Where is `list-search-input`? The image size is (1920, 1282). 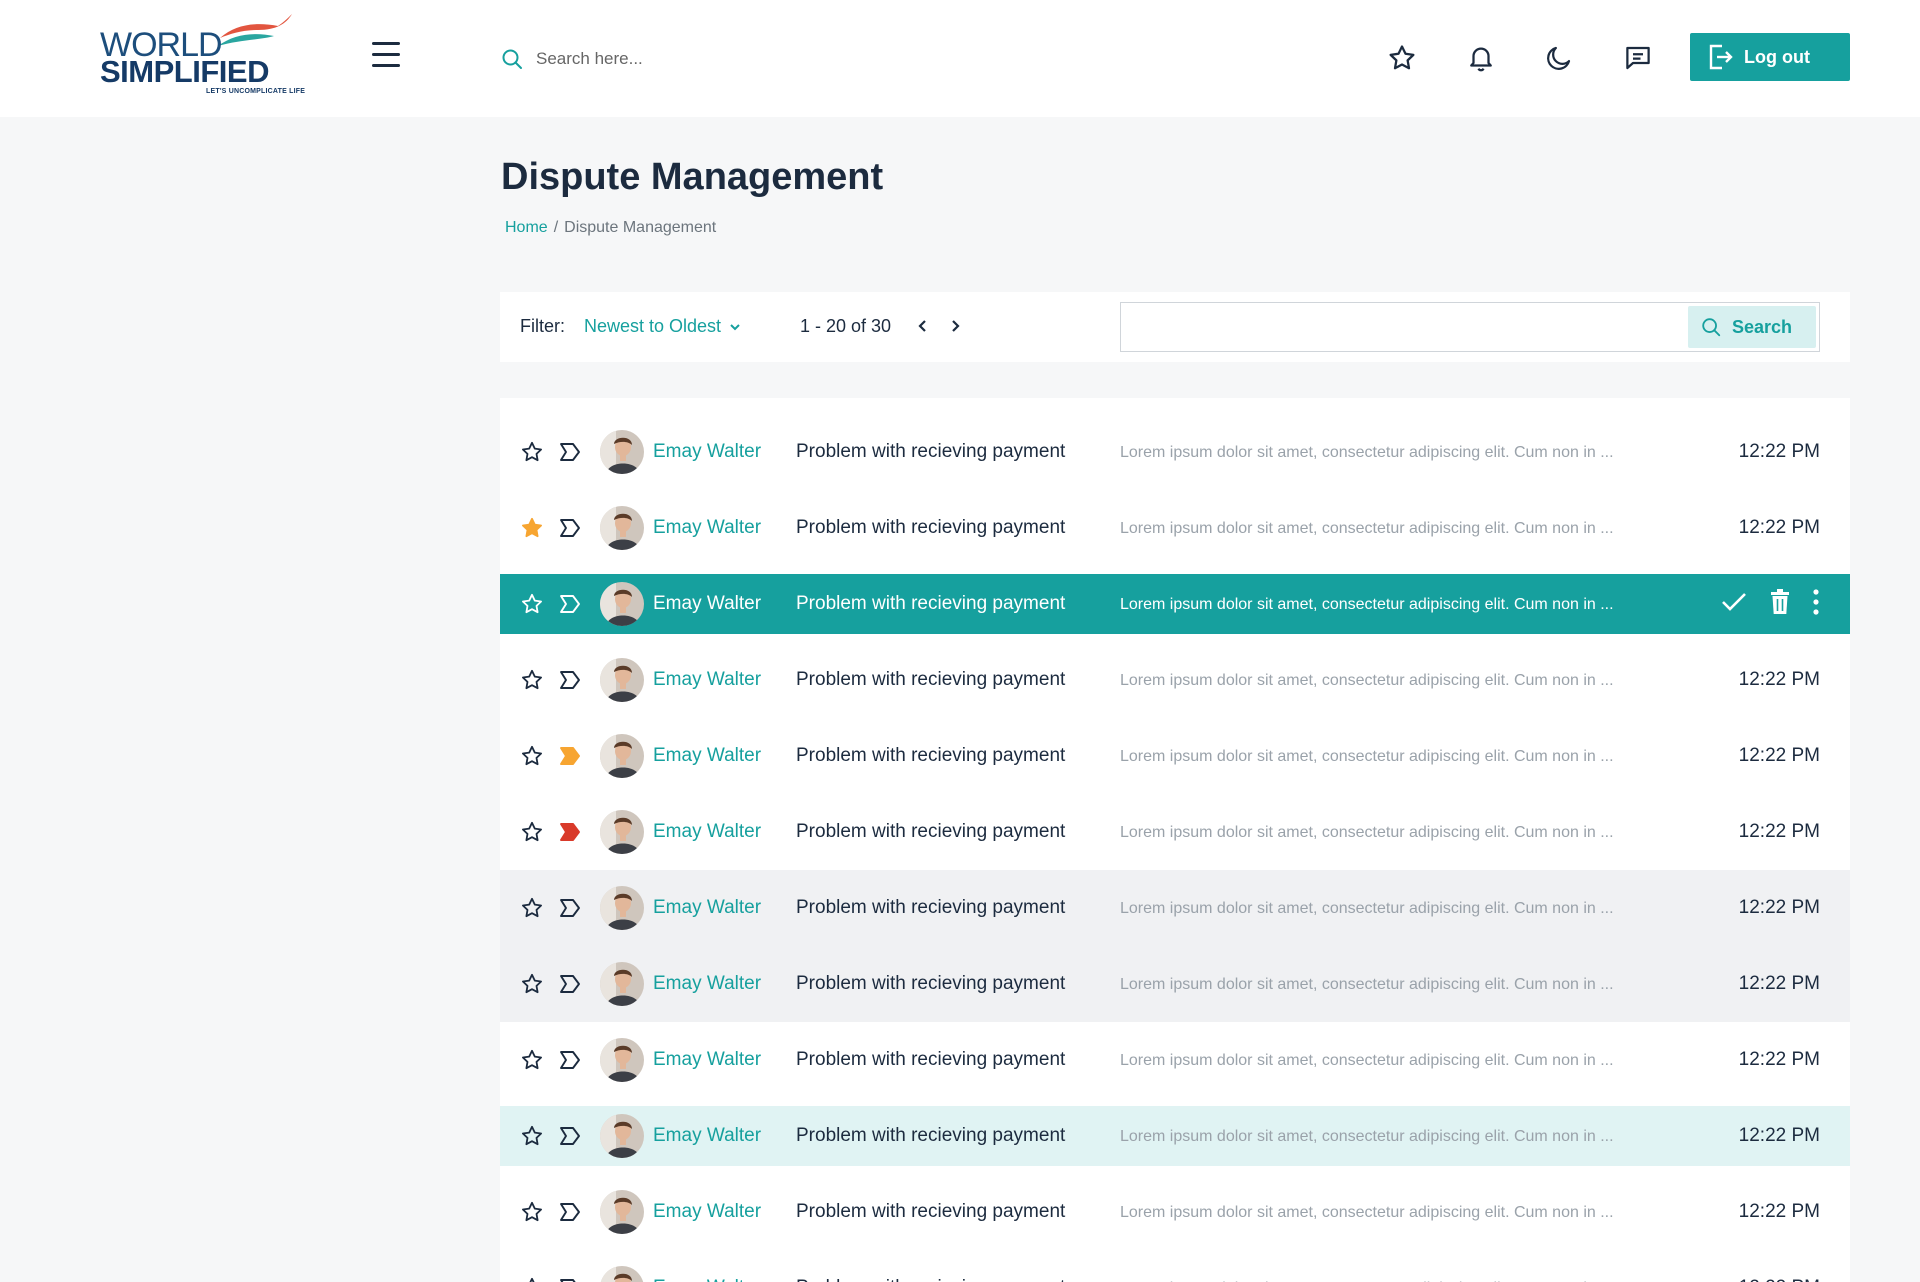 list-search-input is located at coordinates (1407, 327).